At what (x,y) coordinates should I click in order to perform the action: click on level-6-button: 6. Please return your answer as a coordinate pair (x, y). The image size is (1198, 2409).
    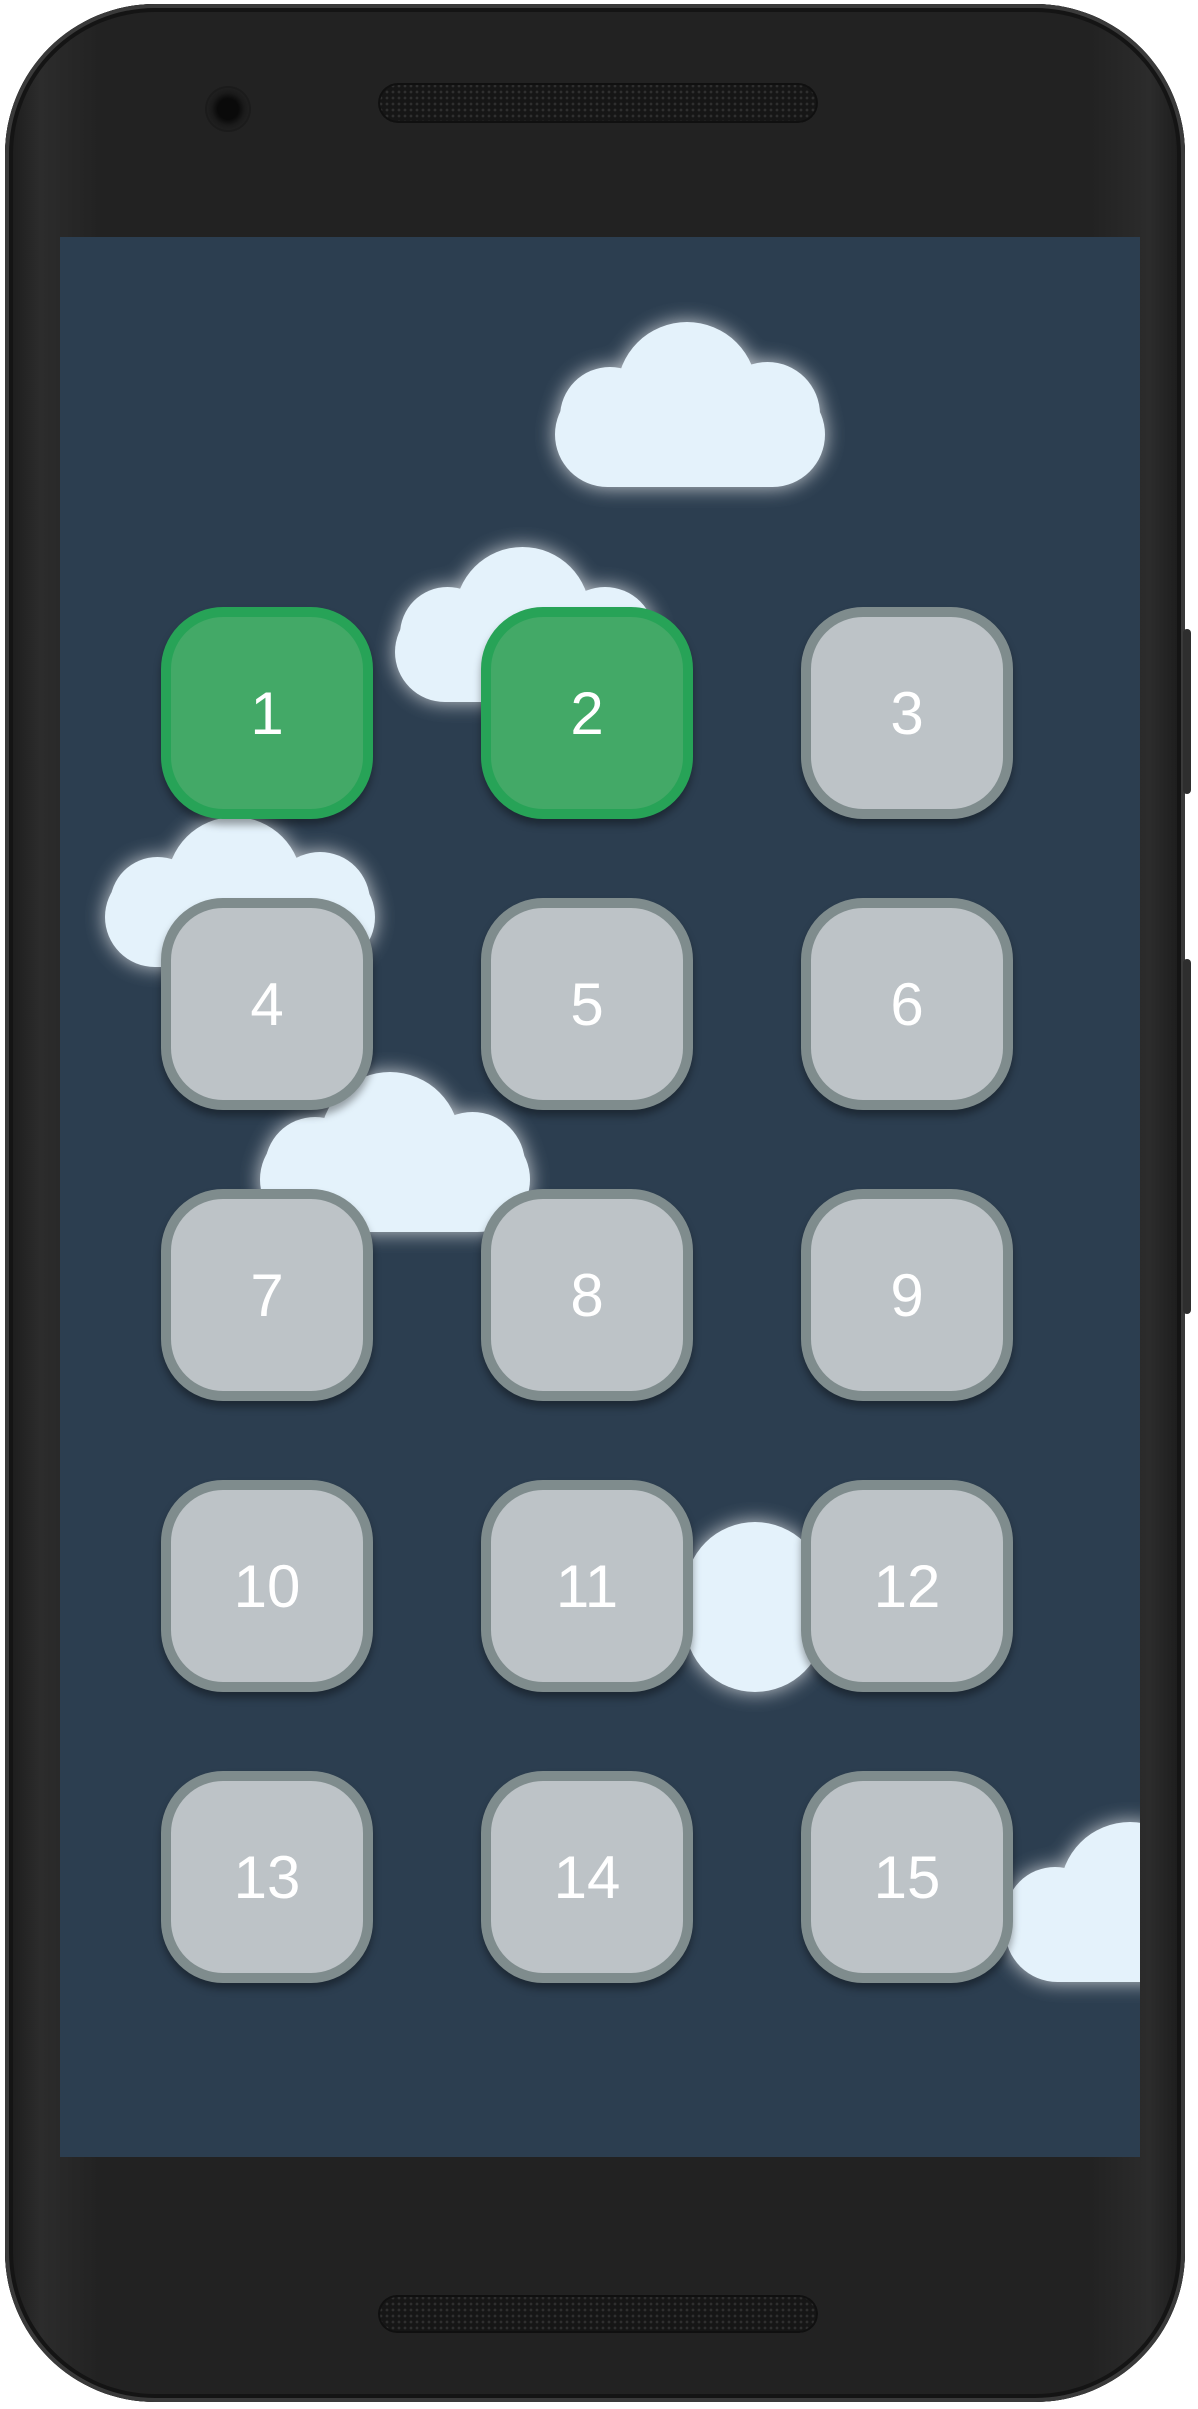
    Looking at the image, I should click on (907, 1004).